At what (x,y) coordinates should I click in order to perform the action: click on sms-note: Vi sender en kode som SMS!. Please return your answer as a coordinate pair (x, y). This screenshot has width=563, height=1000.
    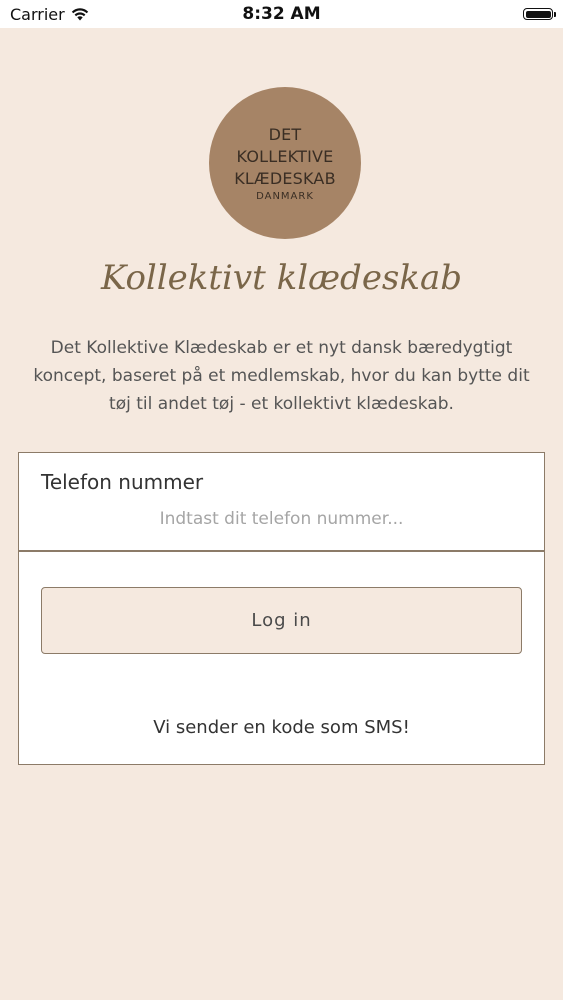
    Looking at the image, I should click on (281, 727).